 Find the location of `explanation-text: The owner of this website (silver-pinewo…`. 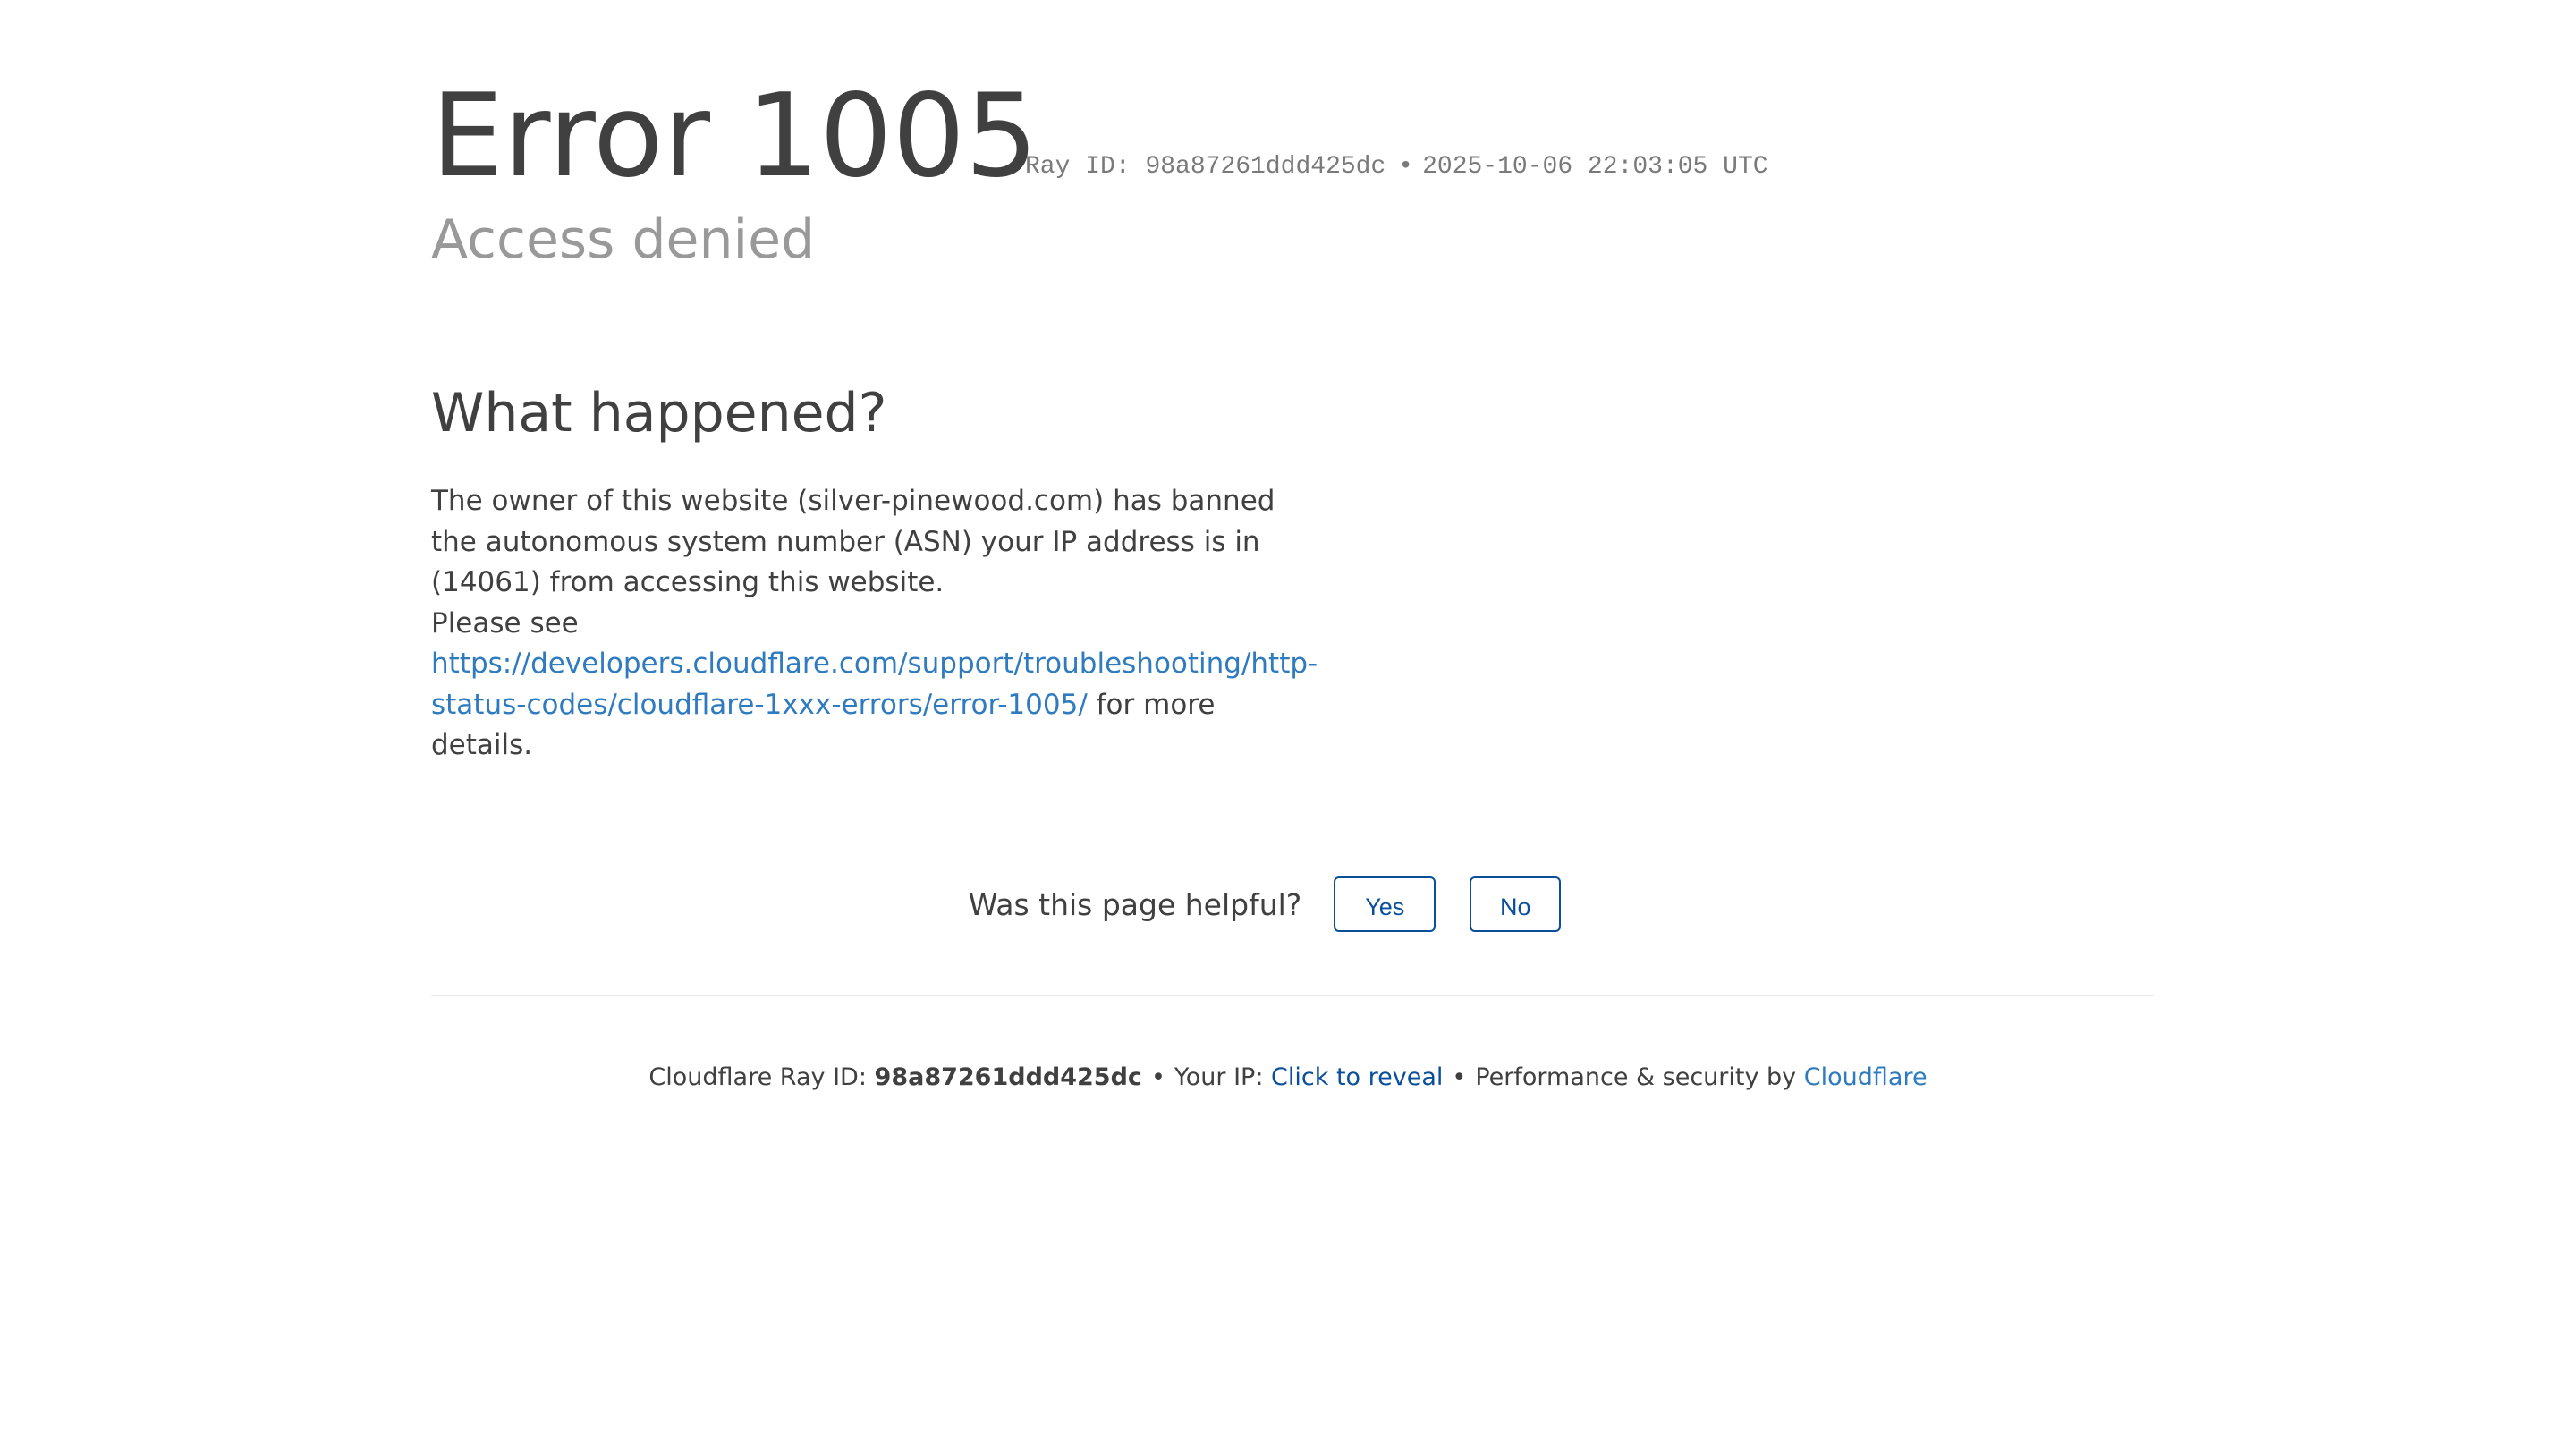

explanation-text: The owner of this website (silver-pinewo… is located at coordinates (874, 624).